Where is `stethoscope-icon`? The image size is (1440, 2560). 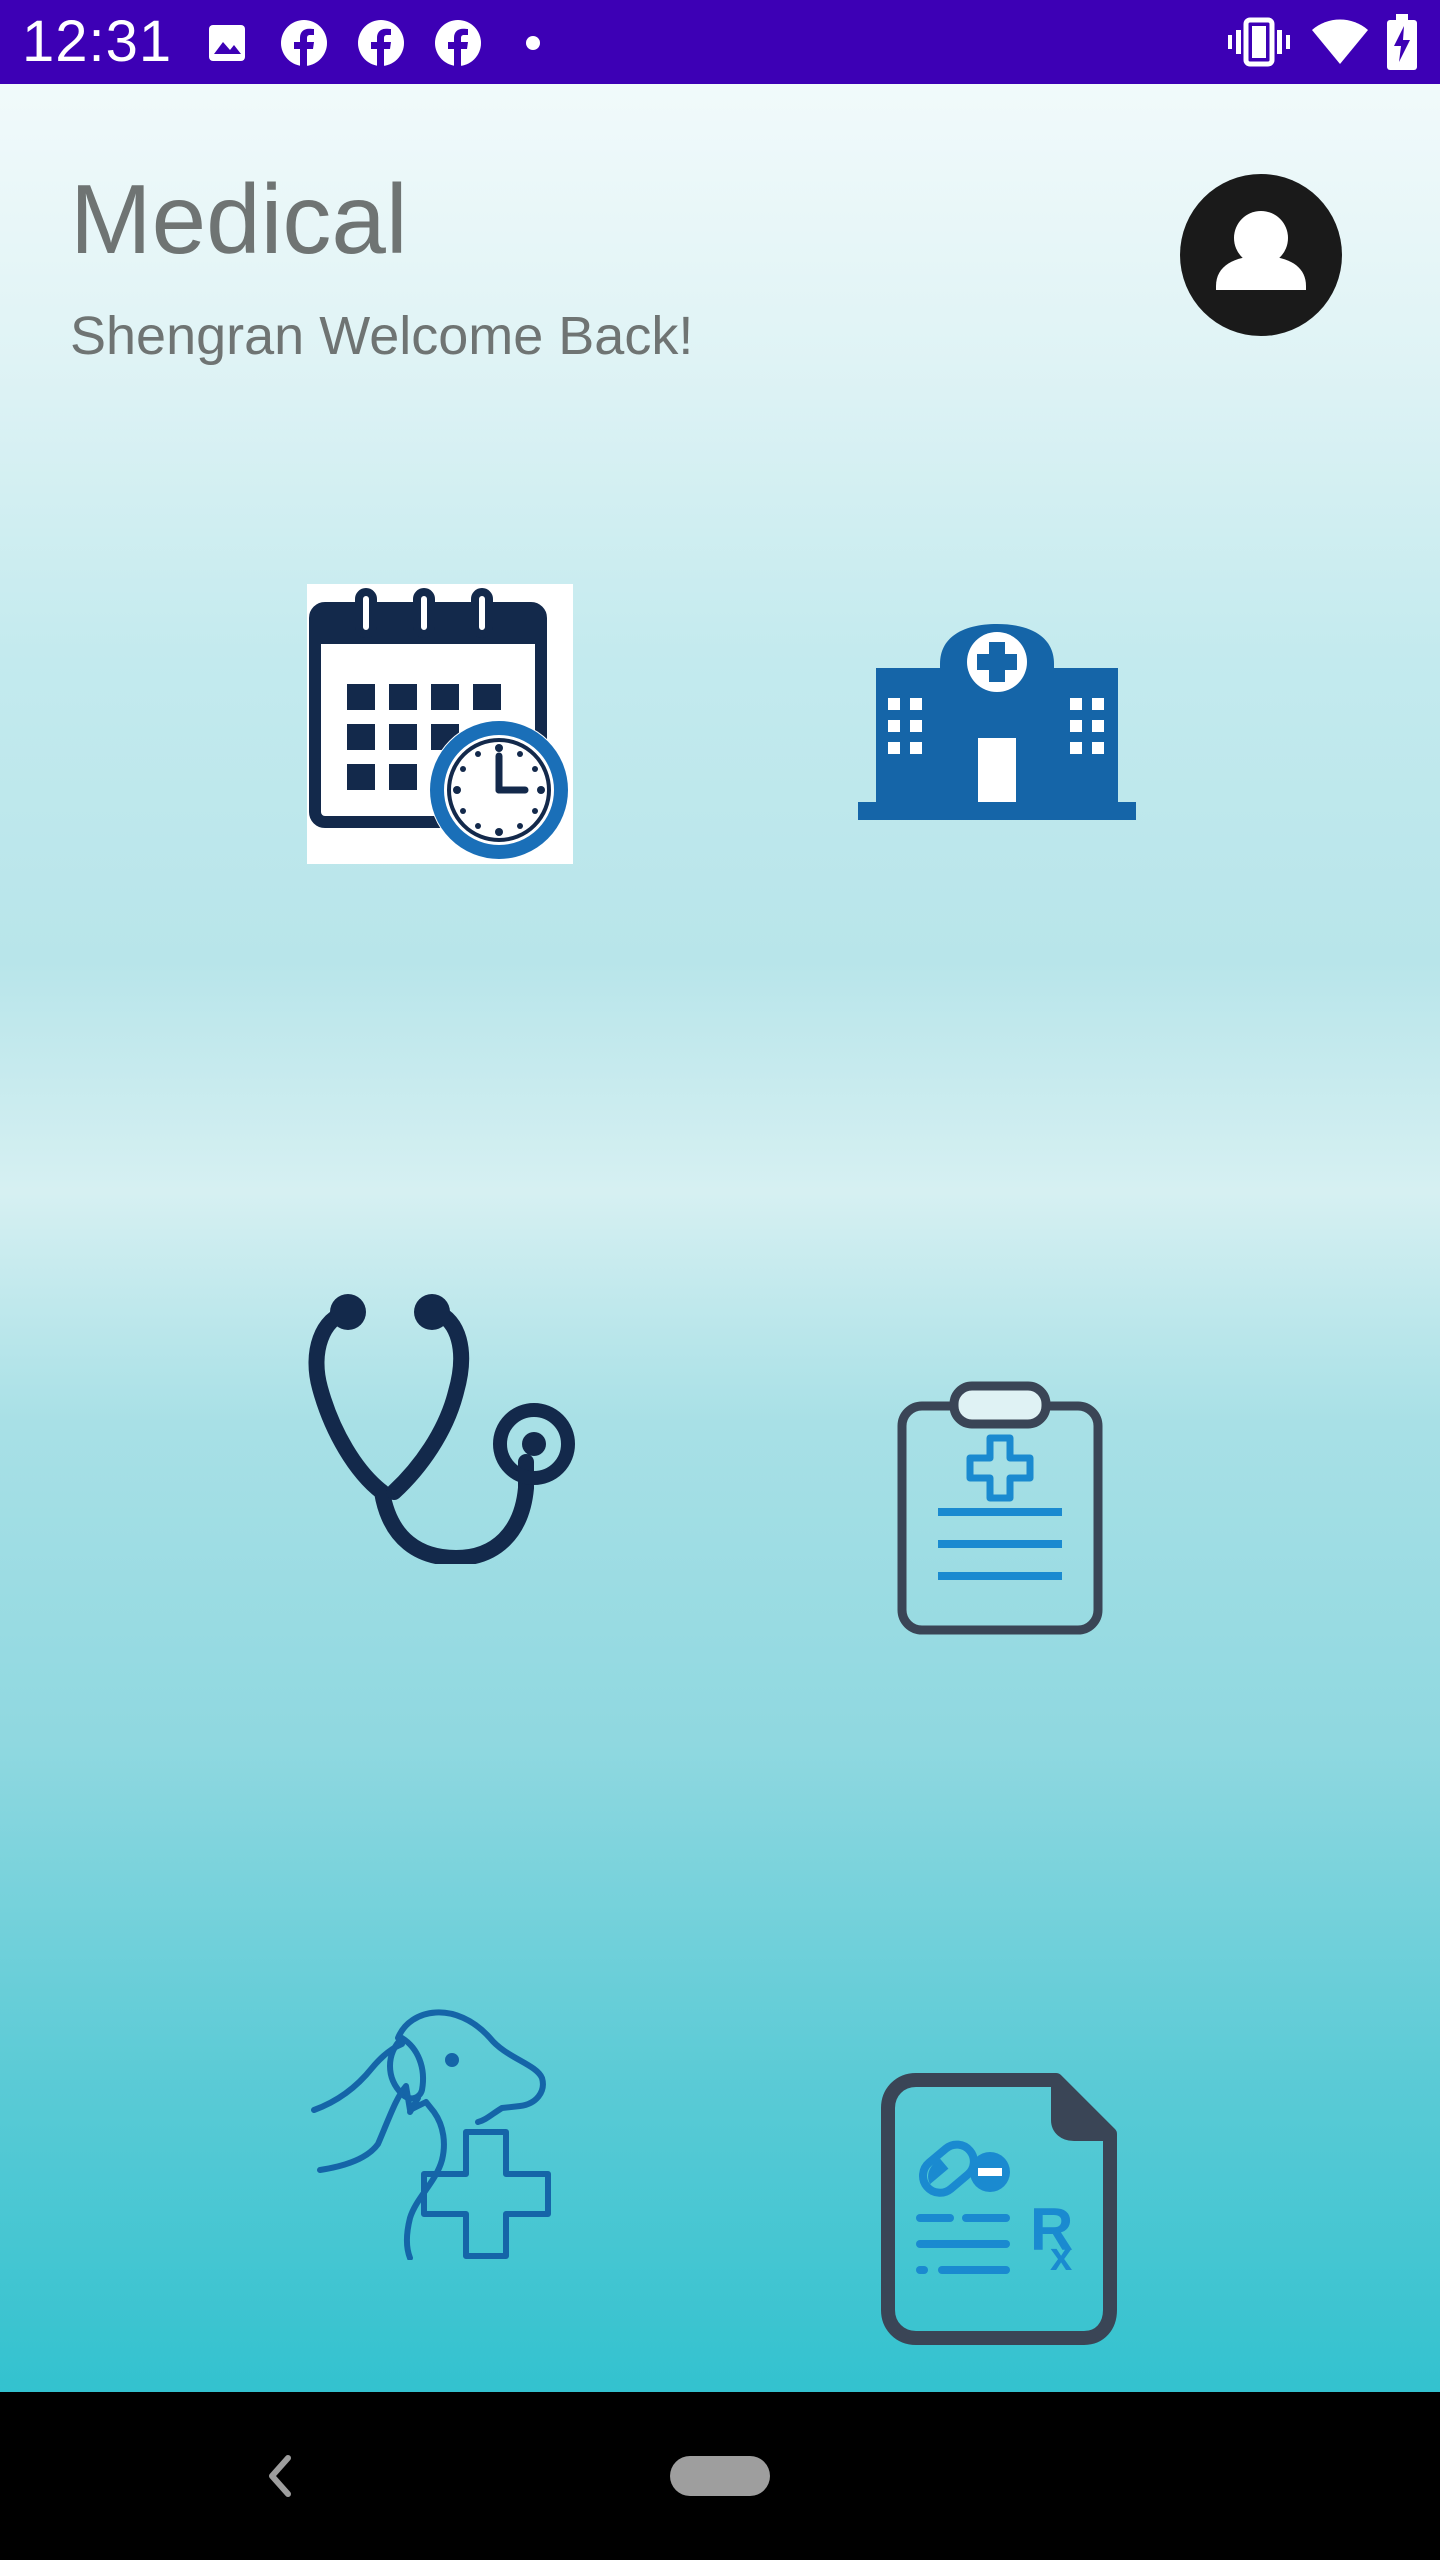
stethoscope-icon is located at coordinates (441, 1430).